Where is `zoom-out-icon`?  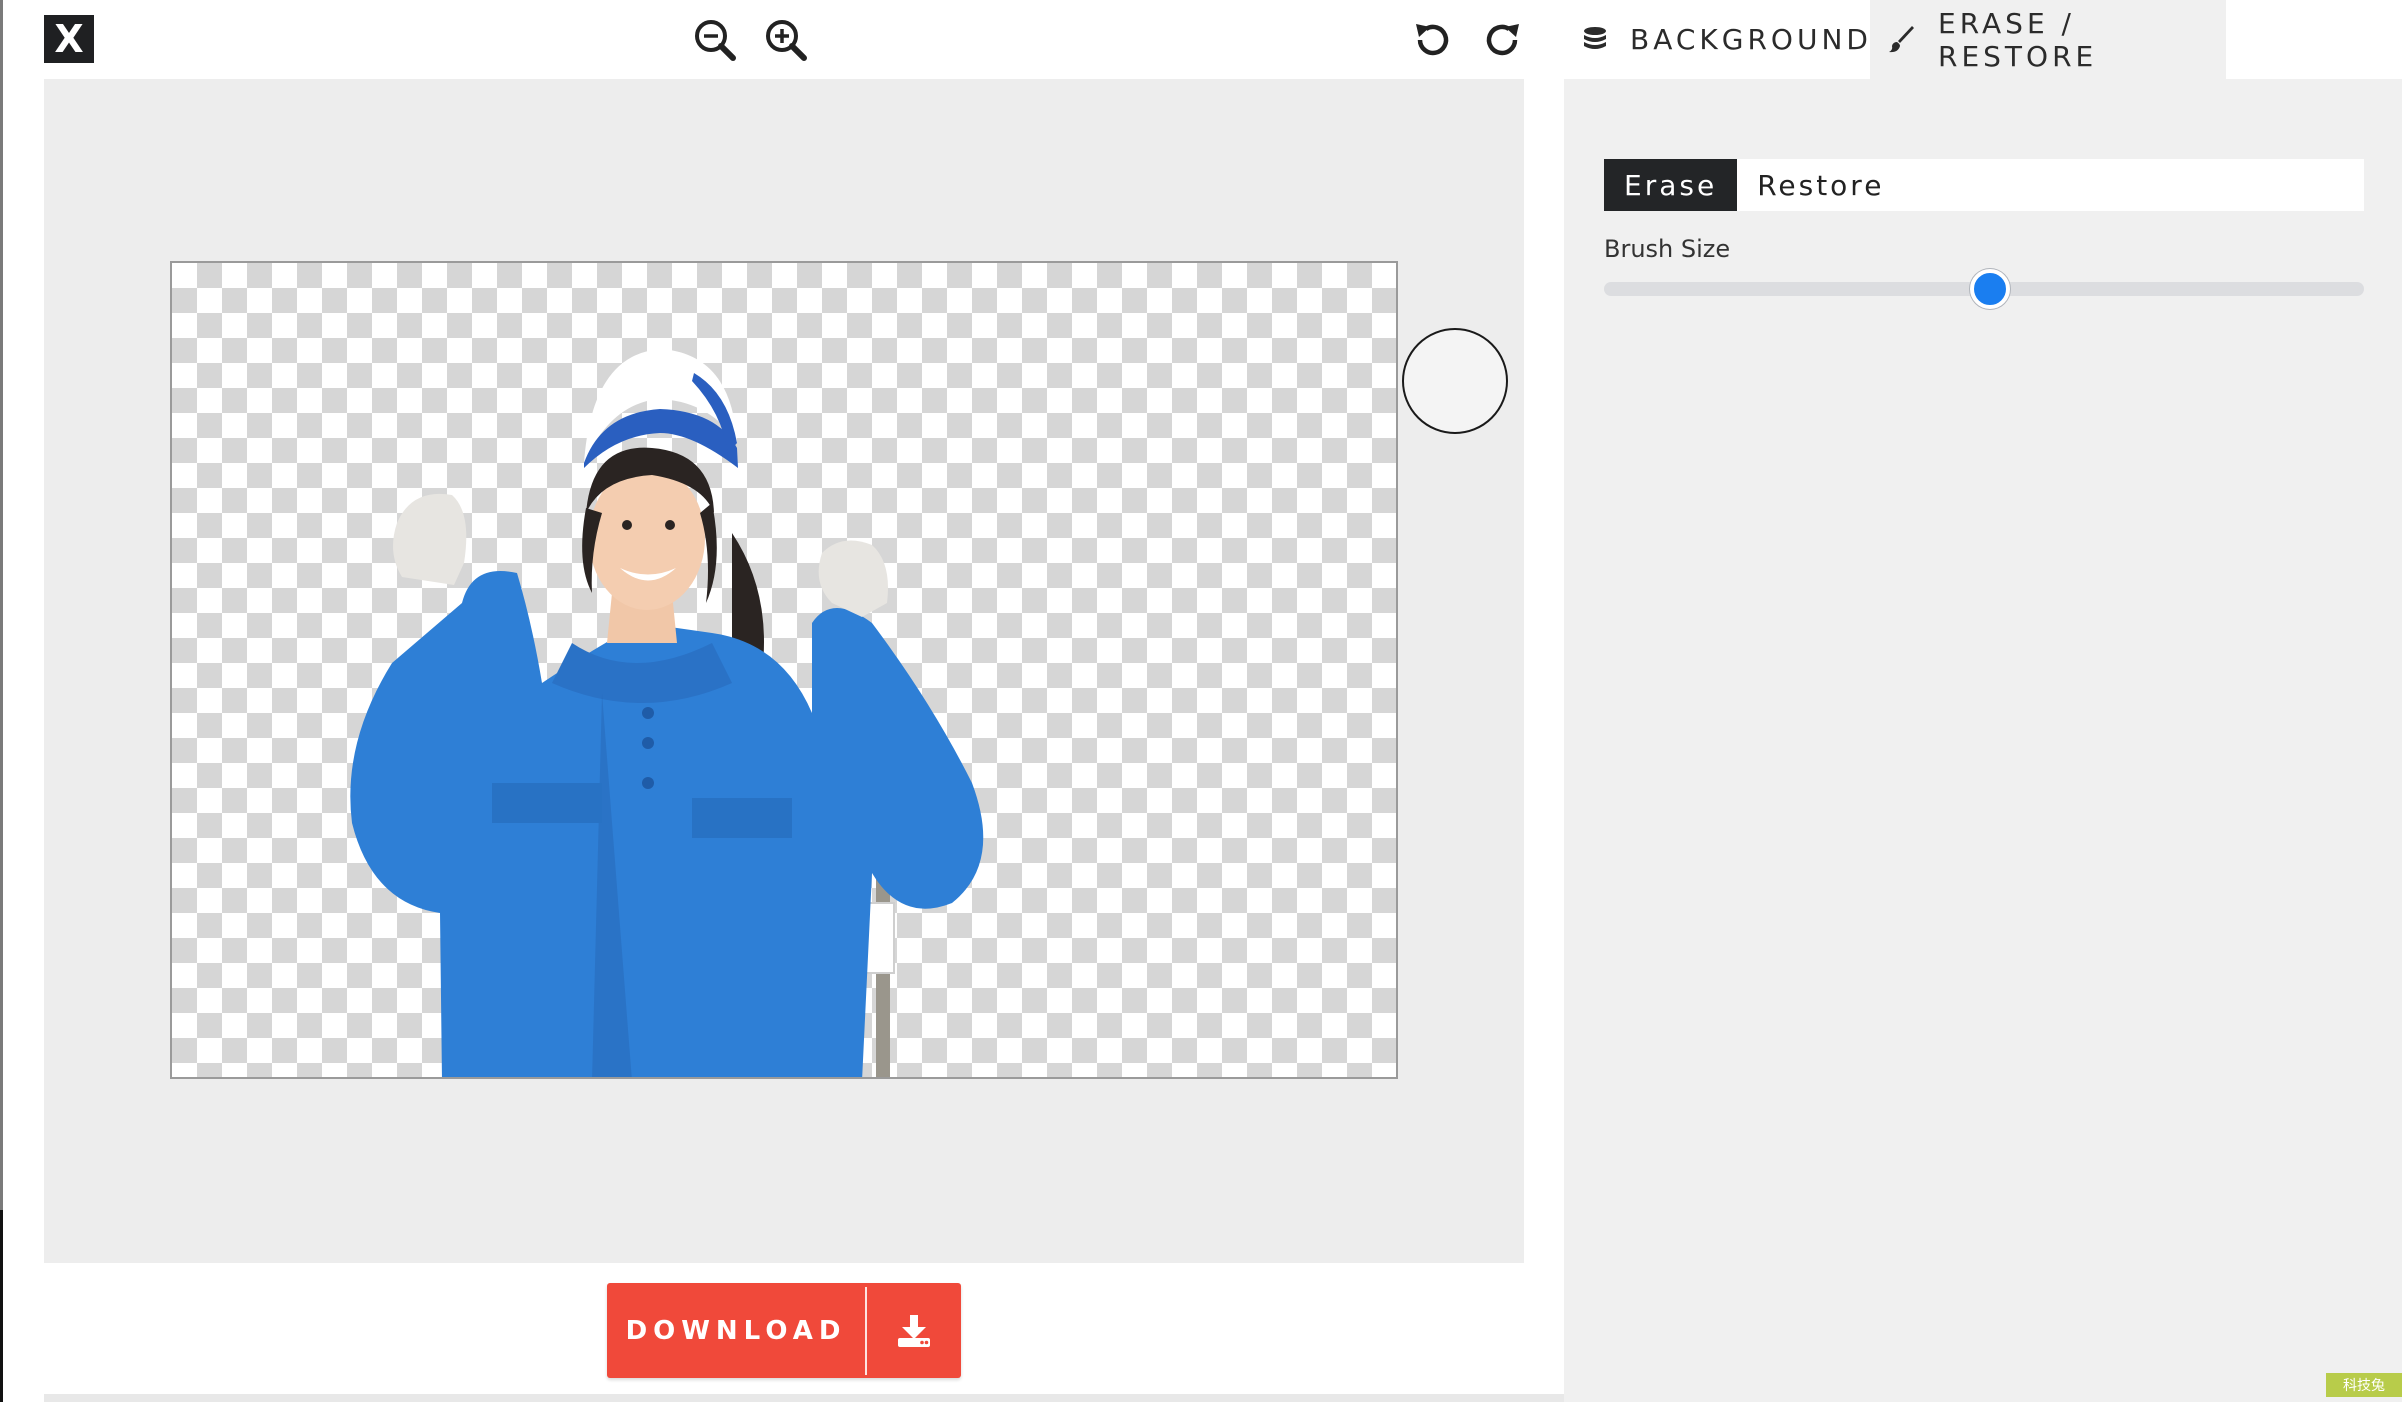 zoom-out-icon is located at coordinates (715, 40).